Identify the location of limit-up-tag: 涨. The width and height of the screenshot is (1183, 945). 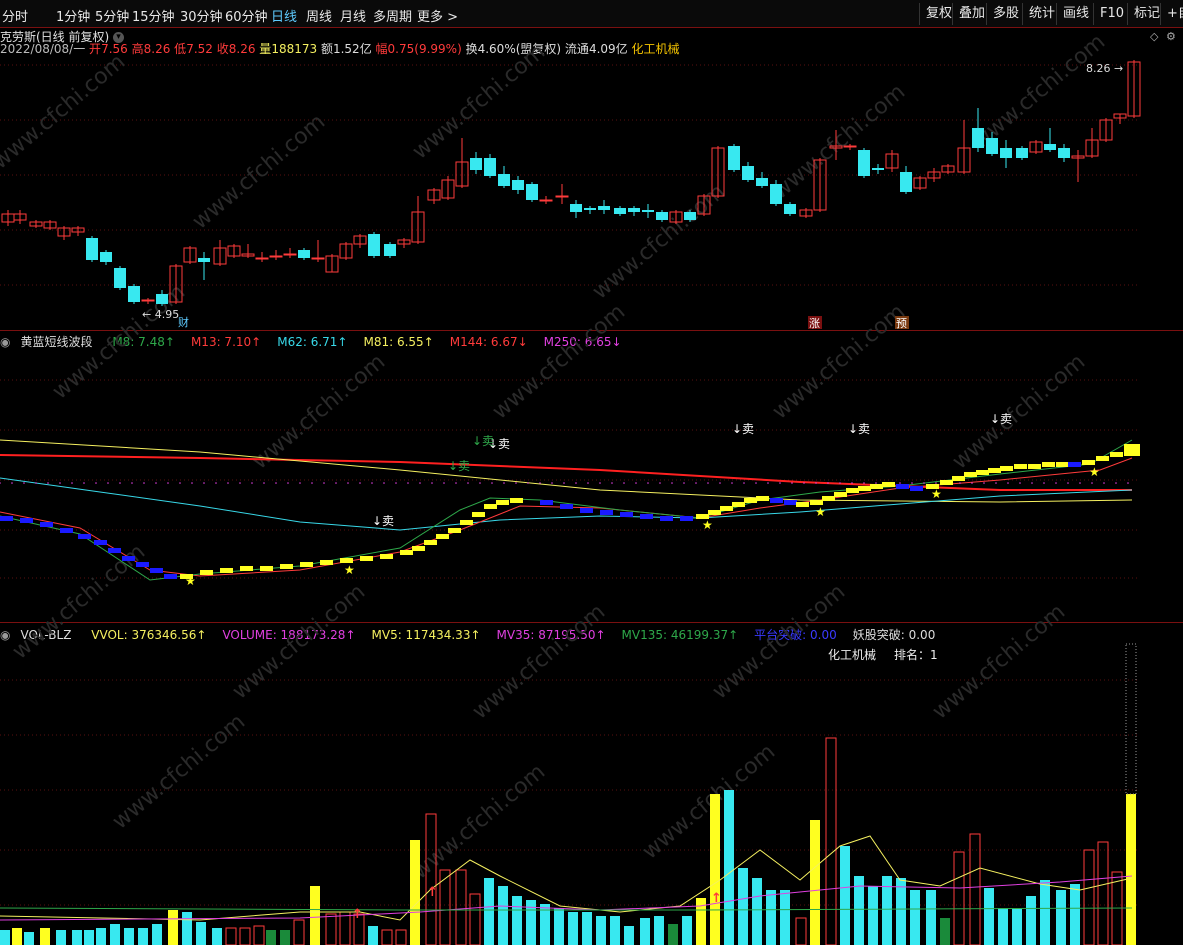
(814, 323).